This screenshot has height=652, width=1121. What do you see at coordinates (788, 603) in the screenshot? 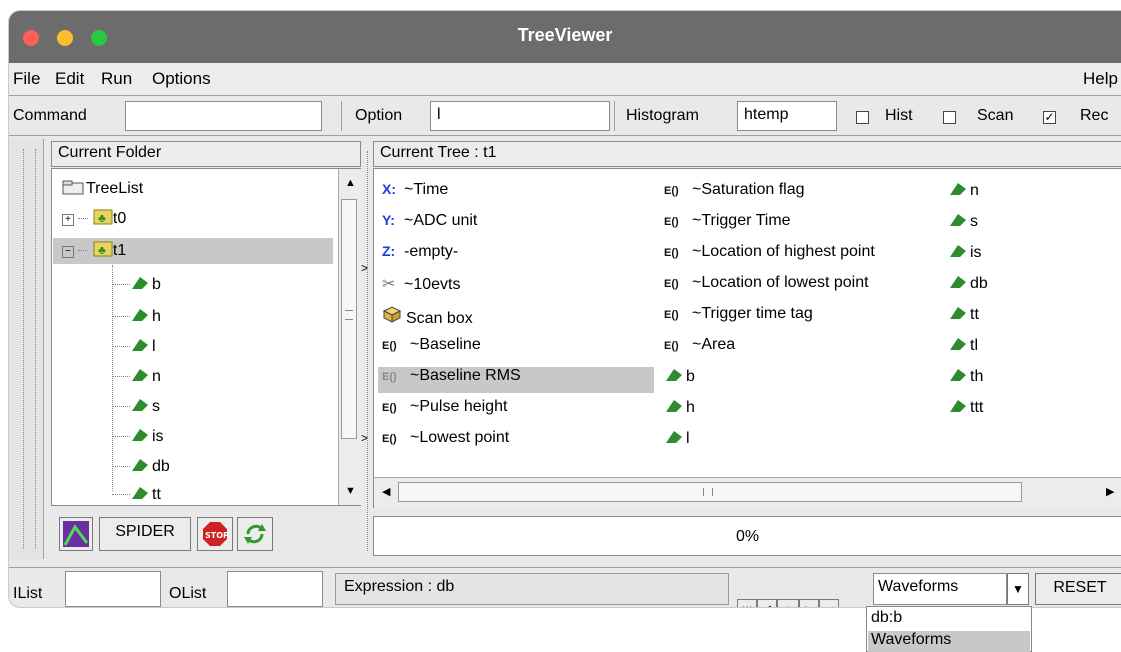
I see `record-button: ◆` at bounding box center [788, 603].